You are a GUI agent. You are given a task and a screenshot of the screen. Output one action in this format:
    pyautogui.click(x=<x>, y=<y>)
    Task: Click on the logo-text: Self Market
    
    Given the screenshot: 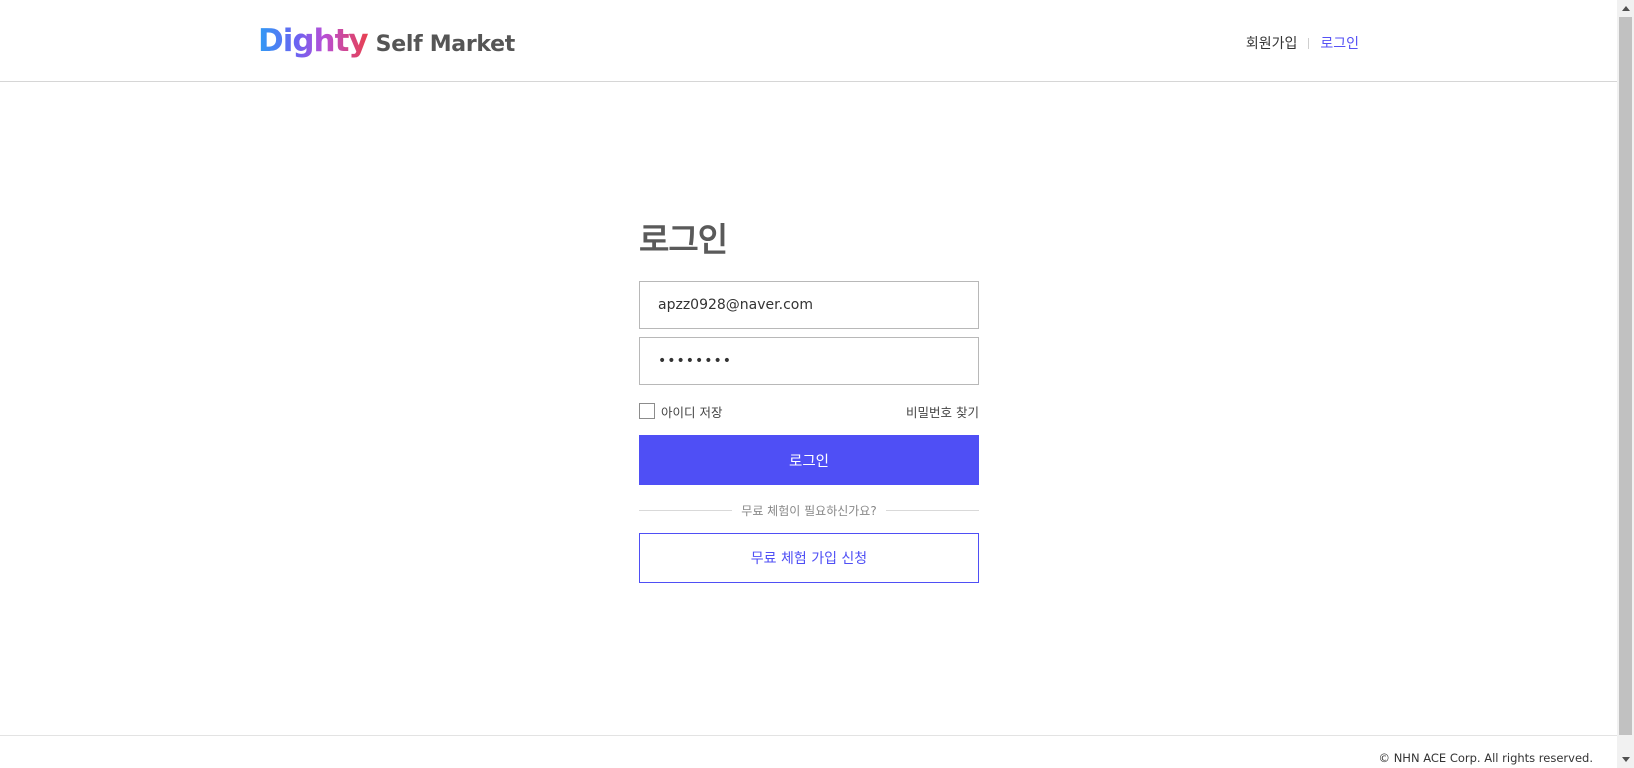 What is the action you would take?
    pyautogui.click(x=445, y=44)
    